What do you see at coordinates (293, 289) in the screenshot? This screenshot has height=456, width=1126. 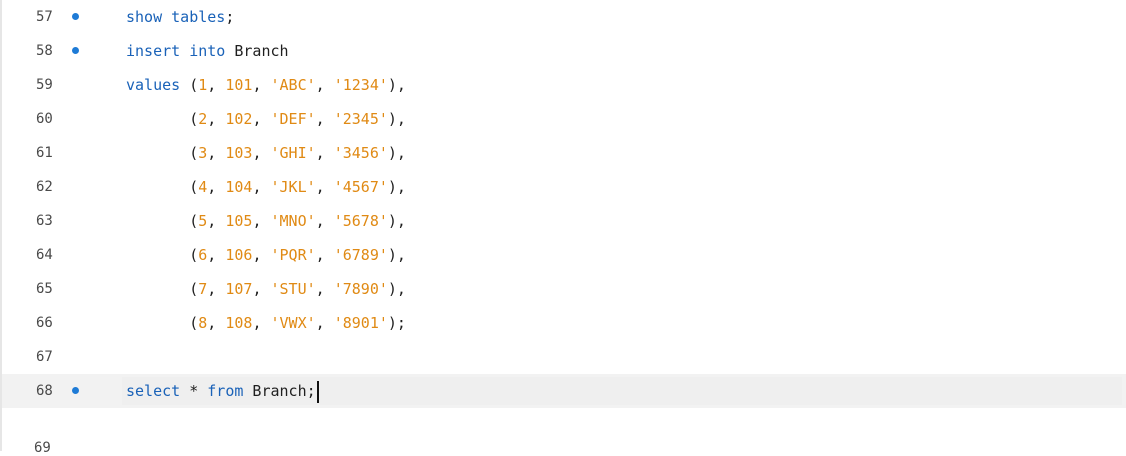 I see `token-str: 'STU'` at bounding box center [293, 289].